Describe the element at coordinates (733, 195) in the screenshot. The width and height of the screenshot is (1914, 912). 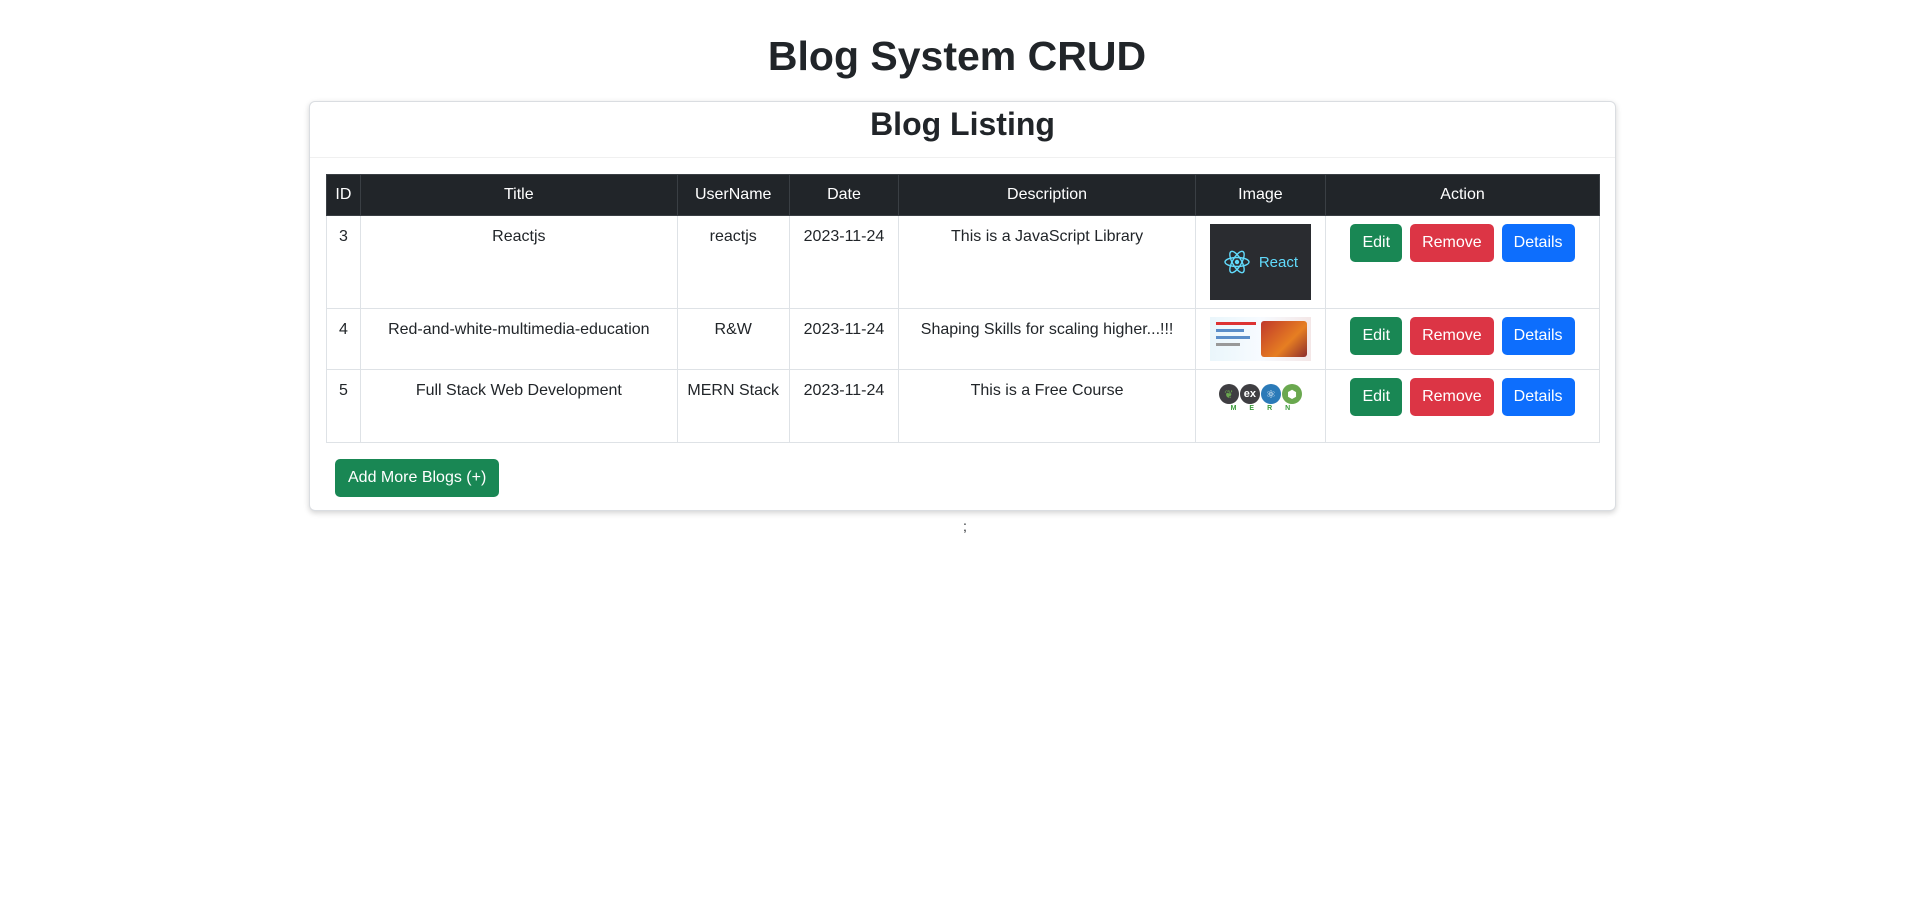
I see `column-header-username: UserName` at that location.